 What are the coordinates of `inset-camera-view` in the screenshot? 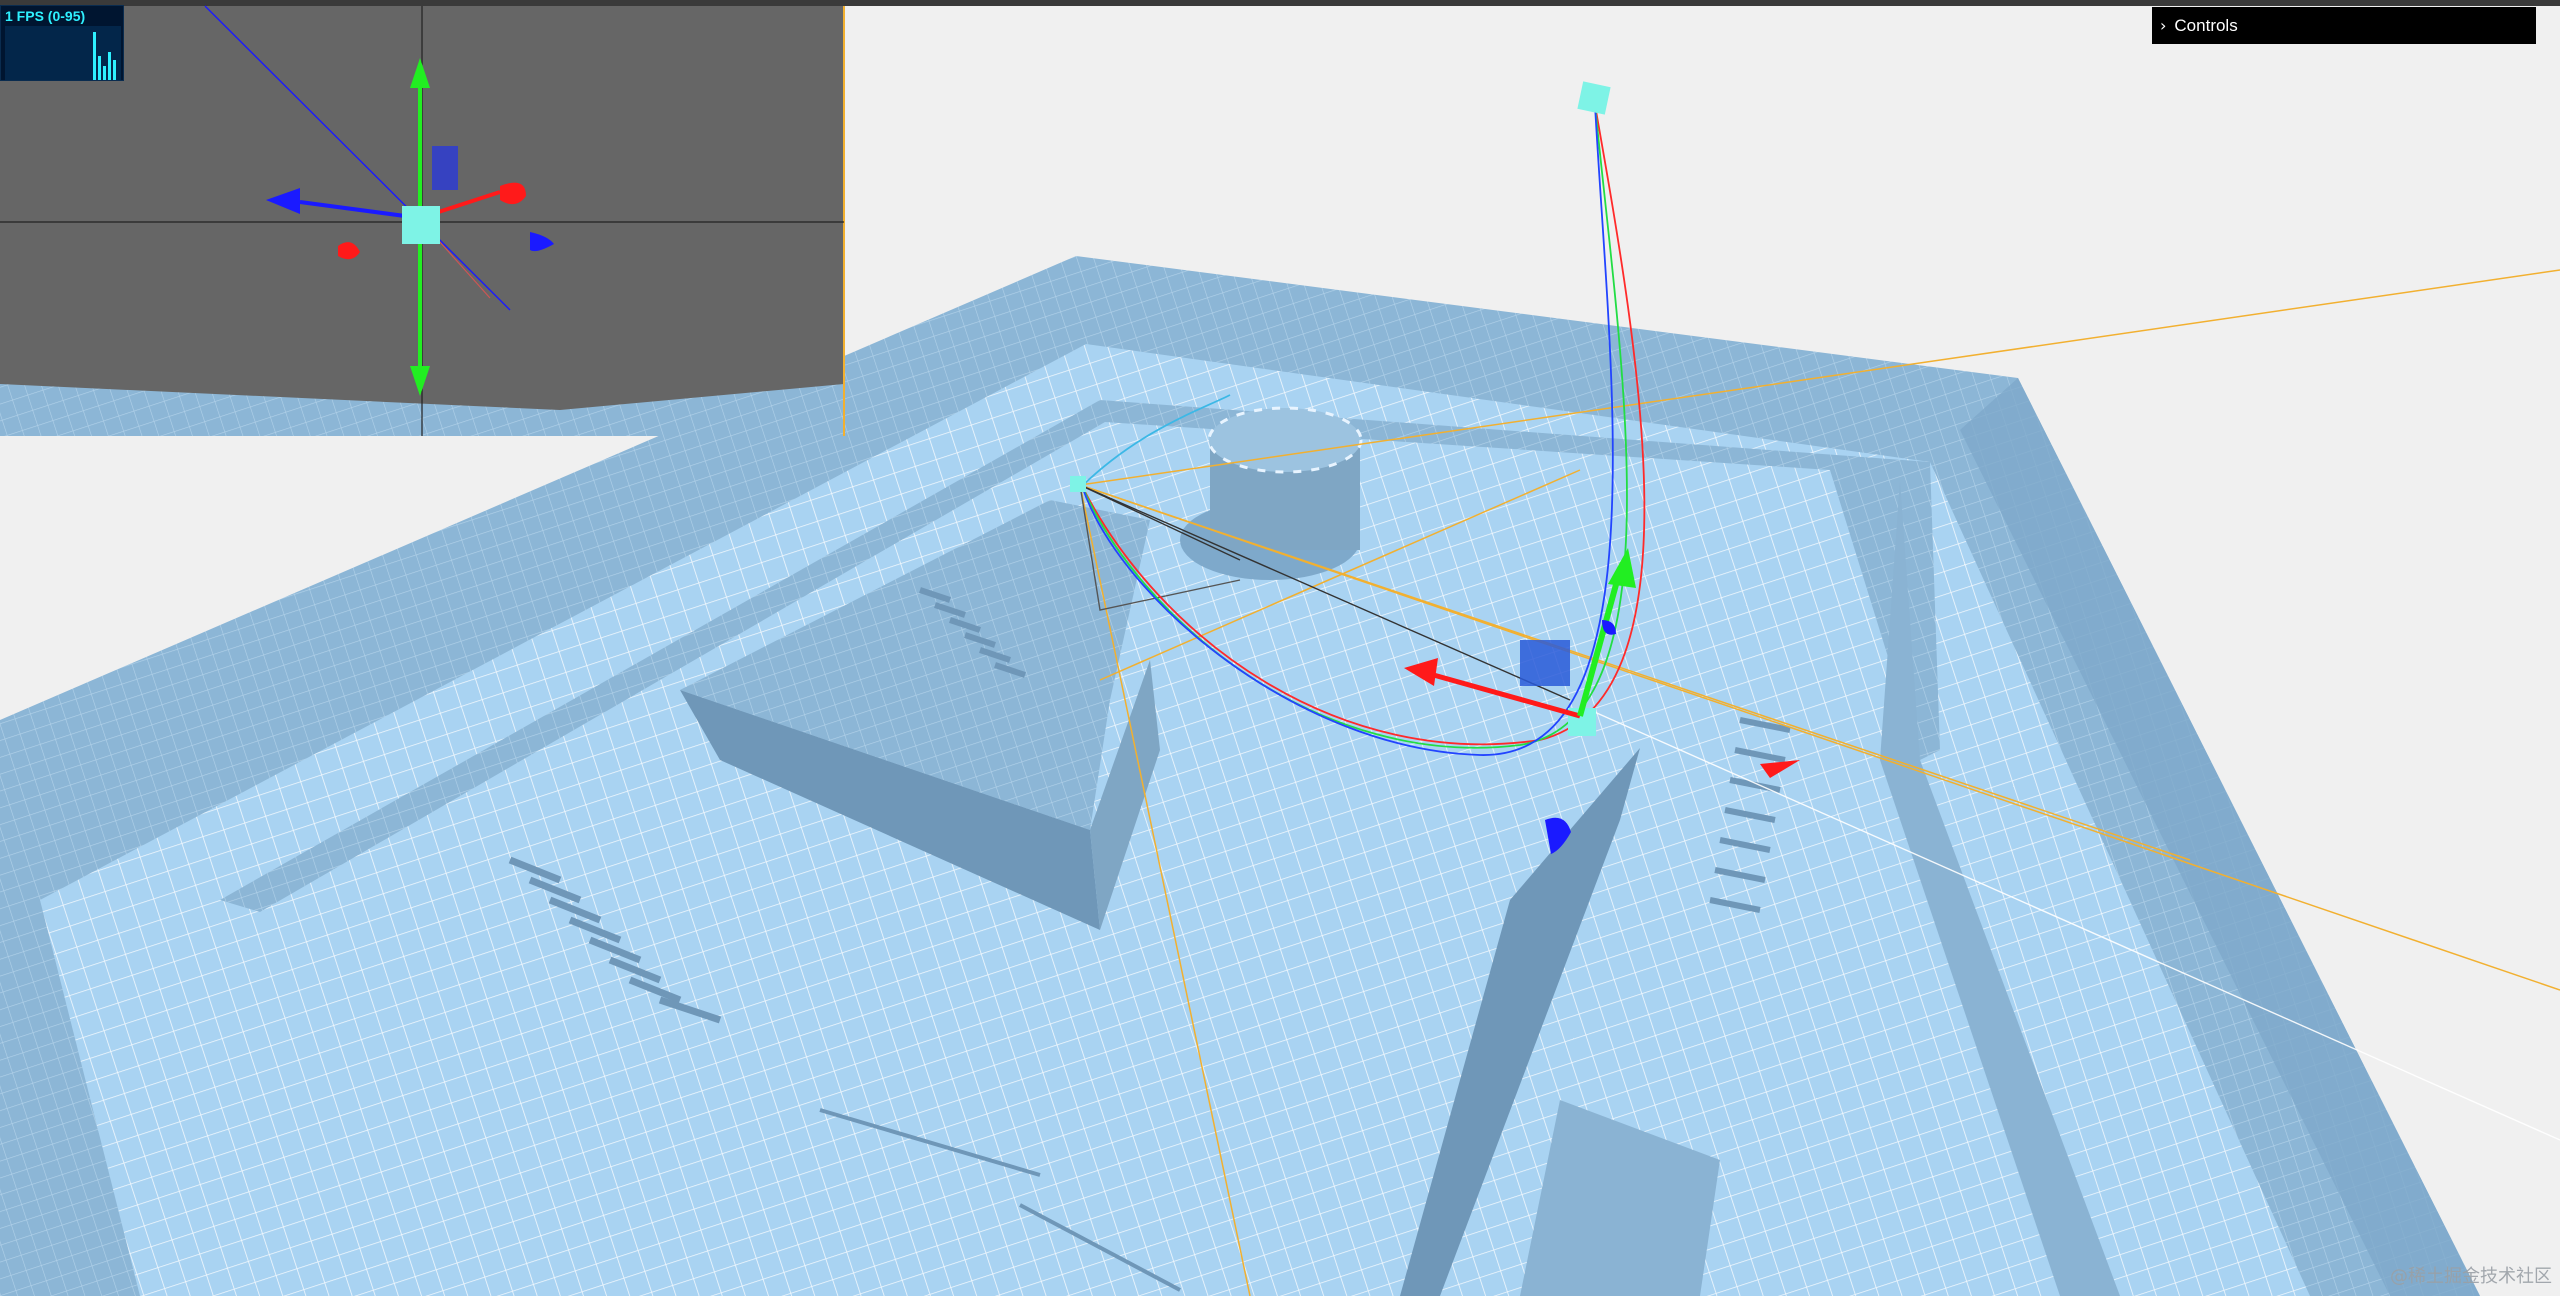 It's located at (422, 220).